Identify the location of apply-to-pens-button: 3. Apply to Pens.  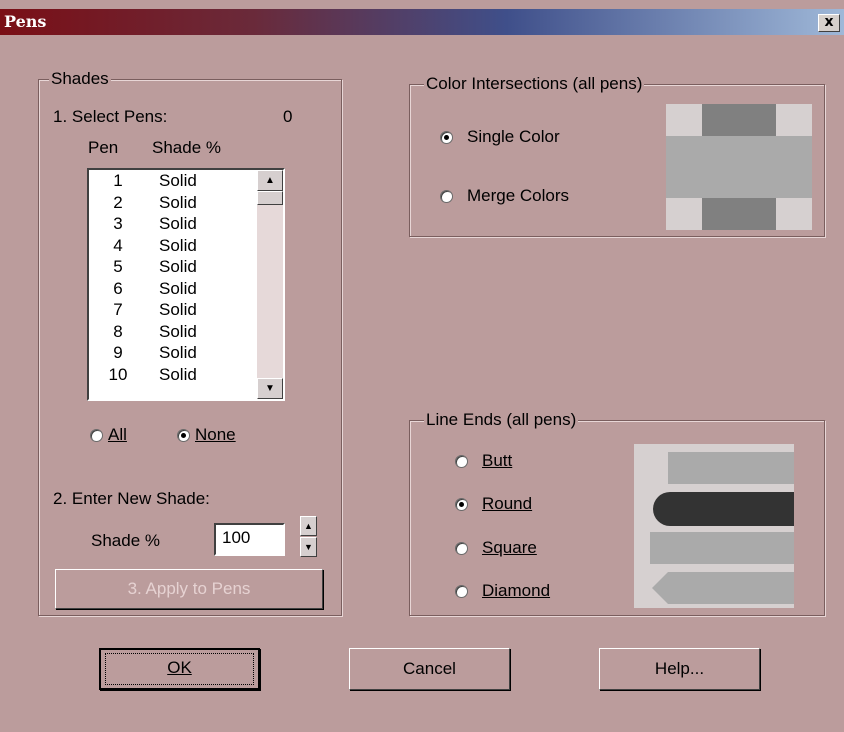
(189, 589).